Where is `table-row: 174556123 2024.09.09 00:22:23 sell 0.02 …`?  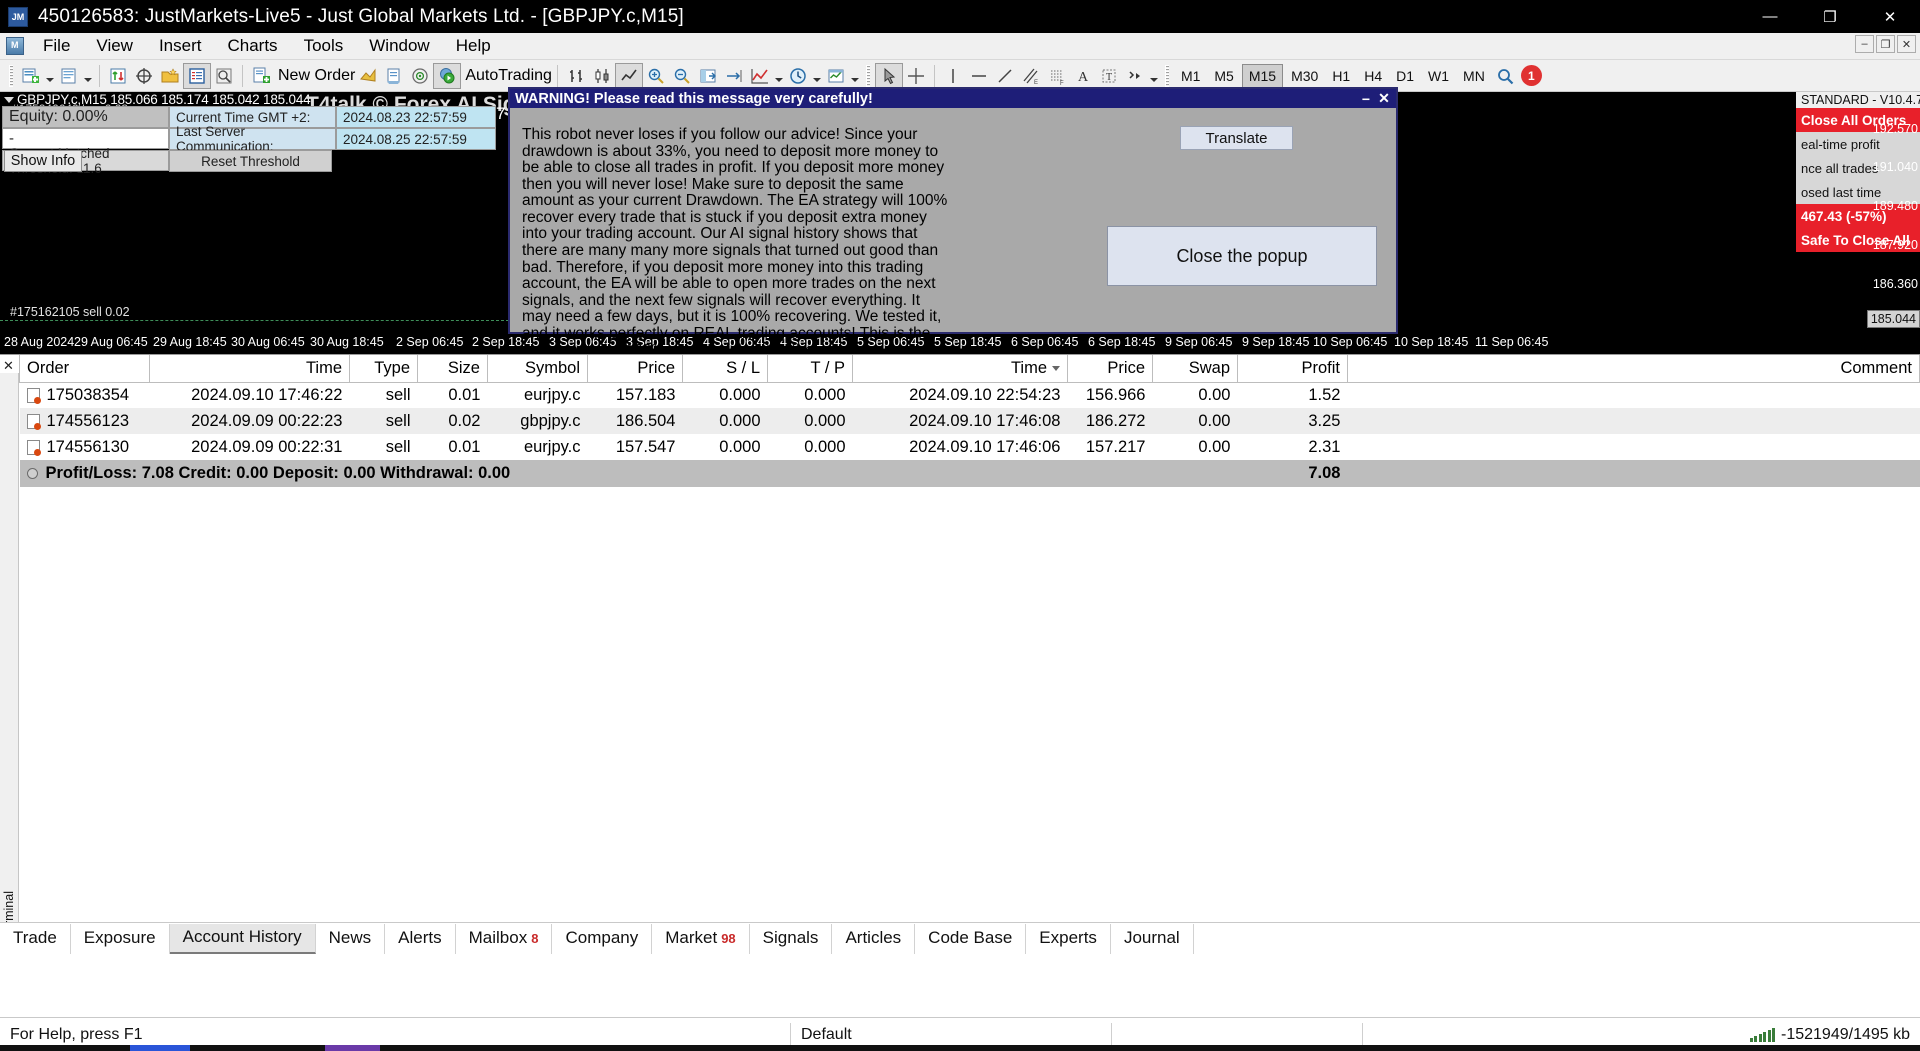 table-row: 174556123 2024.09.09 00:22:23 sell 0.02 … is located at coordinates (969, 421).